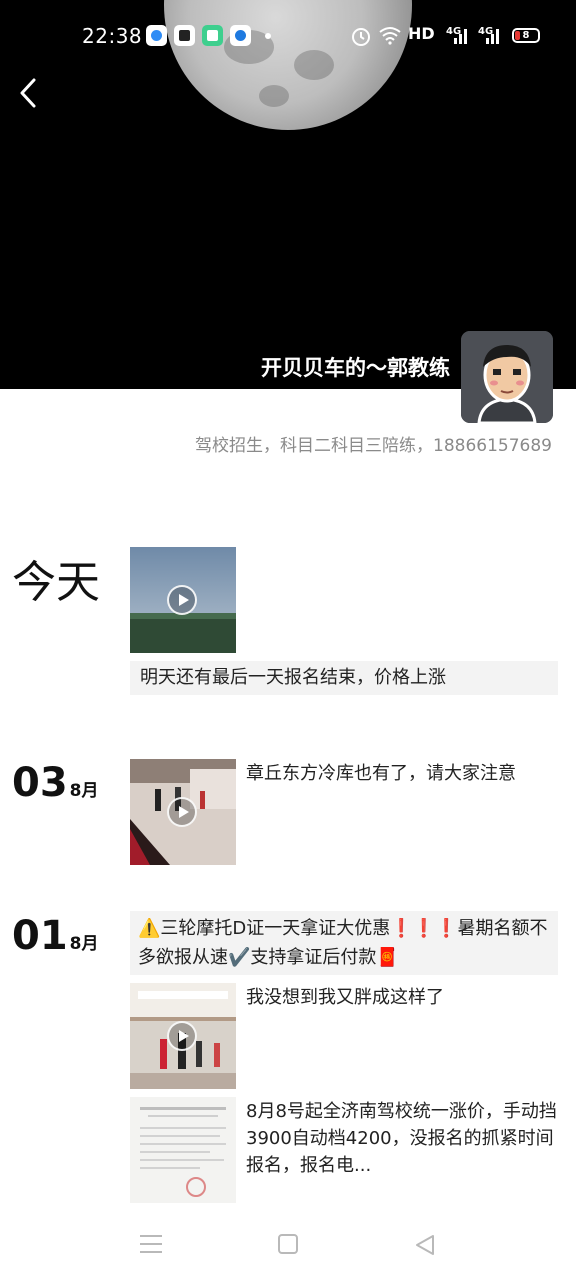  I want to click on timeline-date: 01 8月, so click(55, 936).